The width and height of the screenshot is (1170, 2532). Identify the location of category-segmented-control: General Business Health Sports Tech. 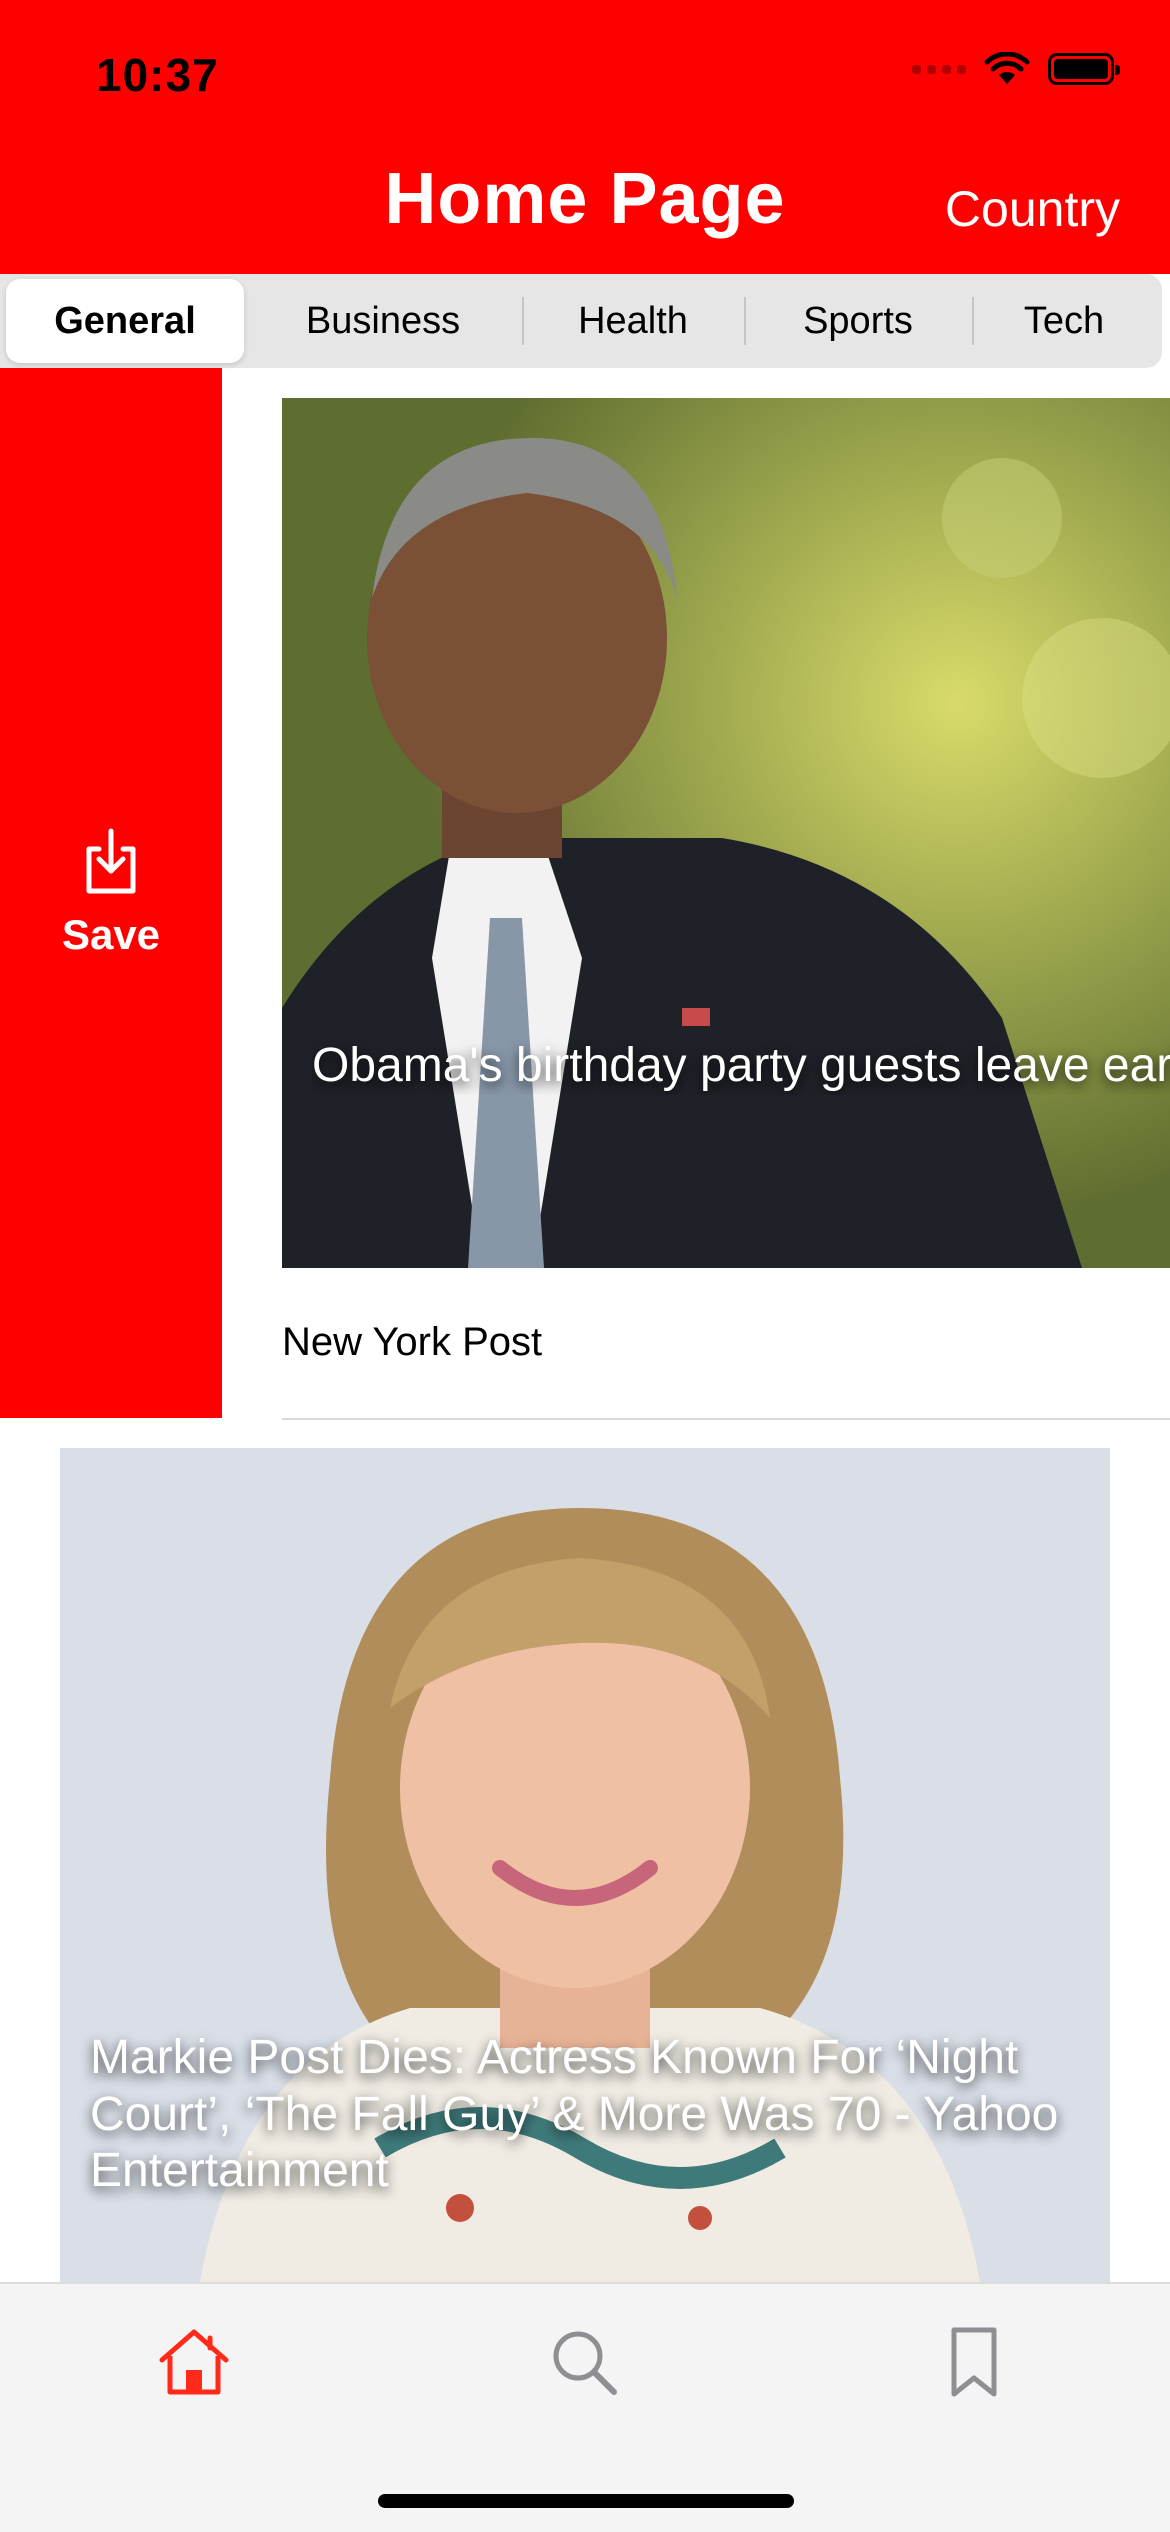
(581, 321).